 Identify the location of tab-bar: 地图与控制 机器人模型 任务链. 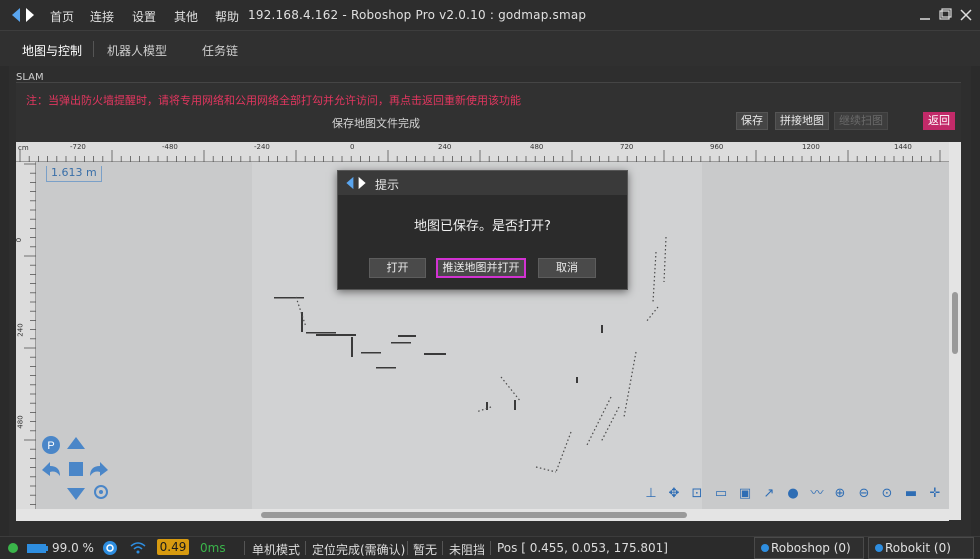
(490, 48).